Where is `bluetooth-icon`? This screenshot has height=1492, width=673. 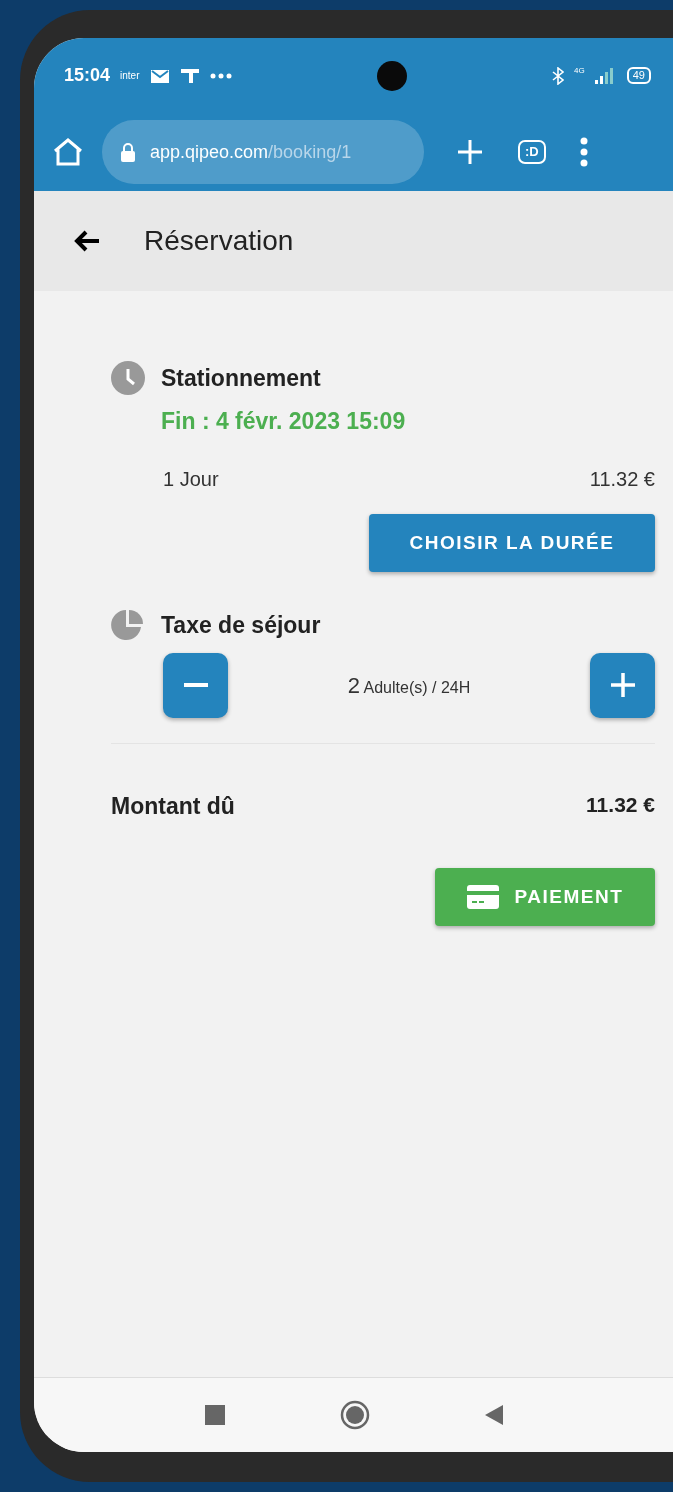 bluetooth-icon is located at coordinates (558, 75).